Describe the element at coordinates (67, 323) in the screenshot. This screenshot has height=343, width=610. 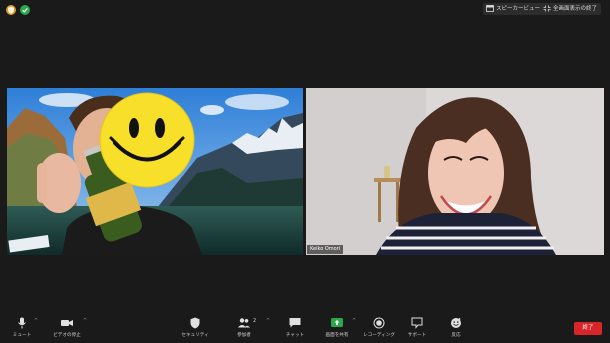
I see `video-camera-icon` at that location.